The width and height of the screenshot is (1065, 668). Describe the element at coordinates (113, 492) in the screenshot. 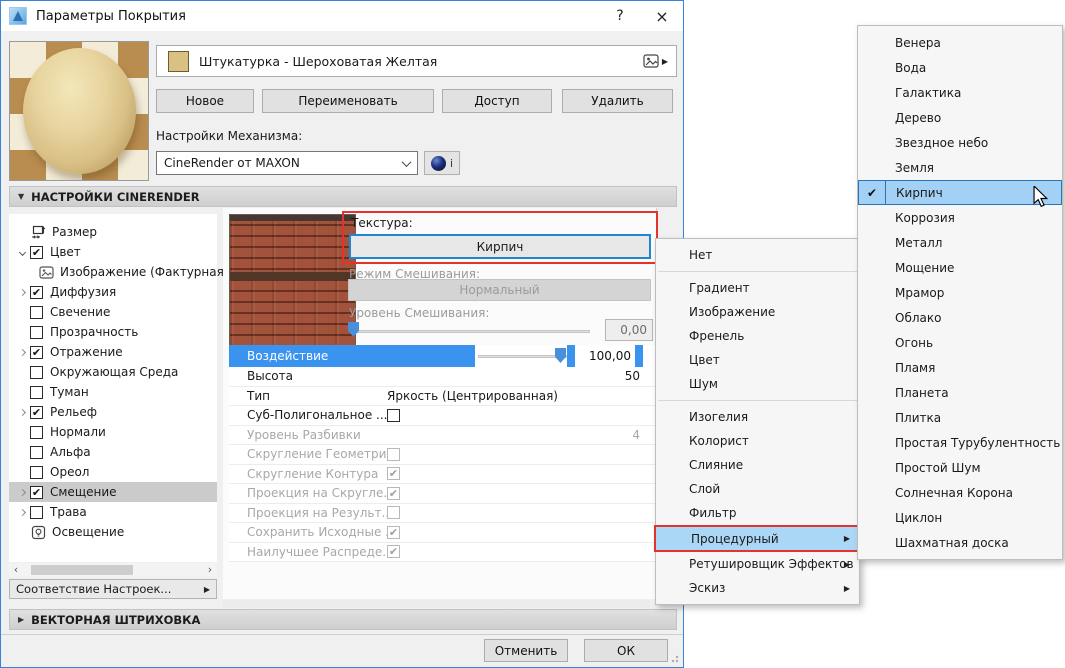

I see `tree-item-displacement: ✔ Смещение` at that location.